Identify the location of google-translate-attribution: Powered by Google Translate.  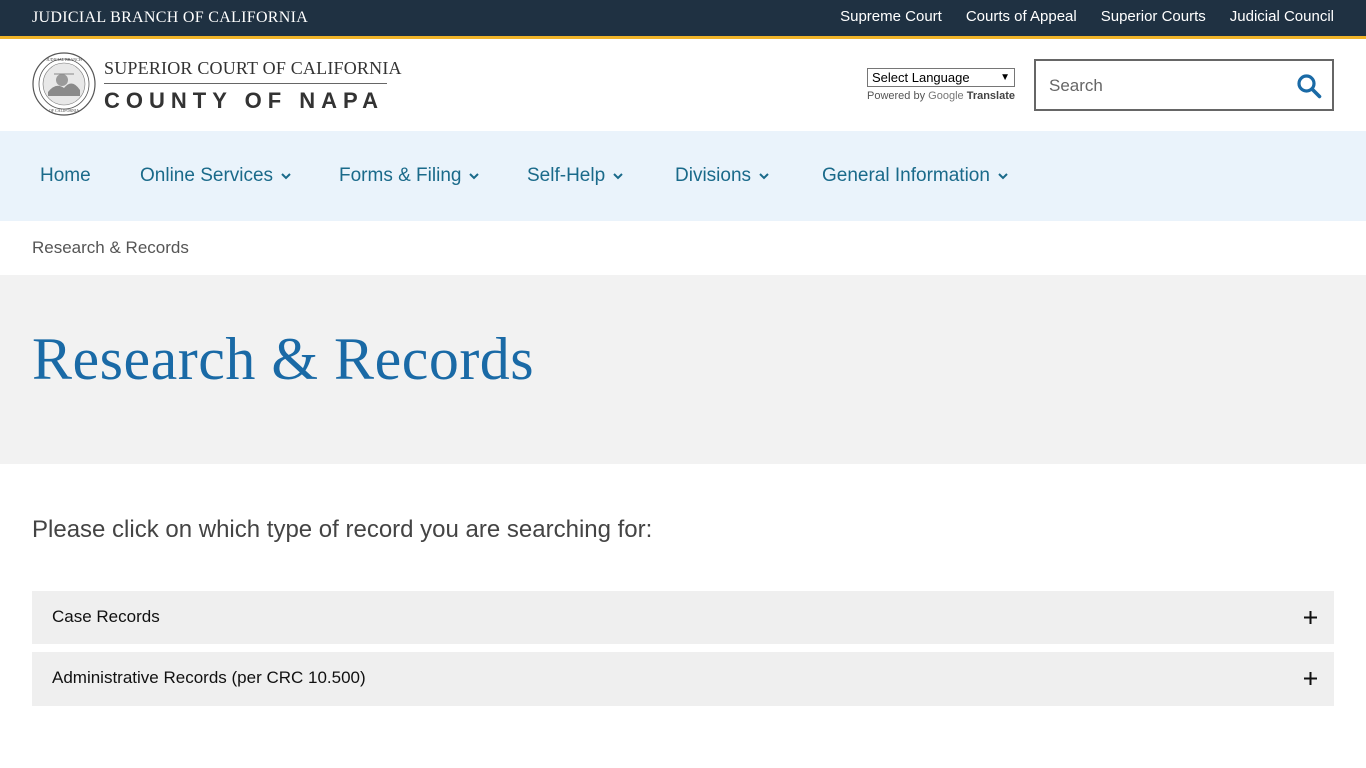
(941, 96).